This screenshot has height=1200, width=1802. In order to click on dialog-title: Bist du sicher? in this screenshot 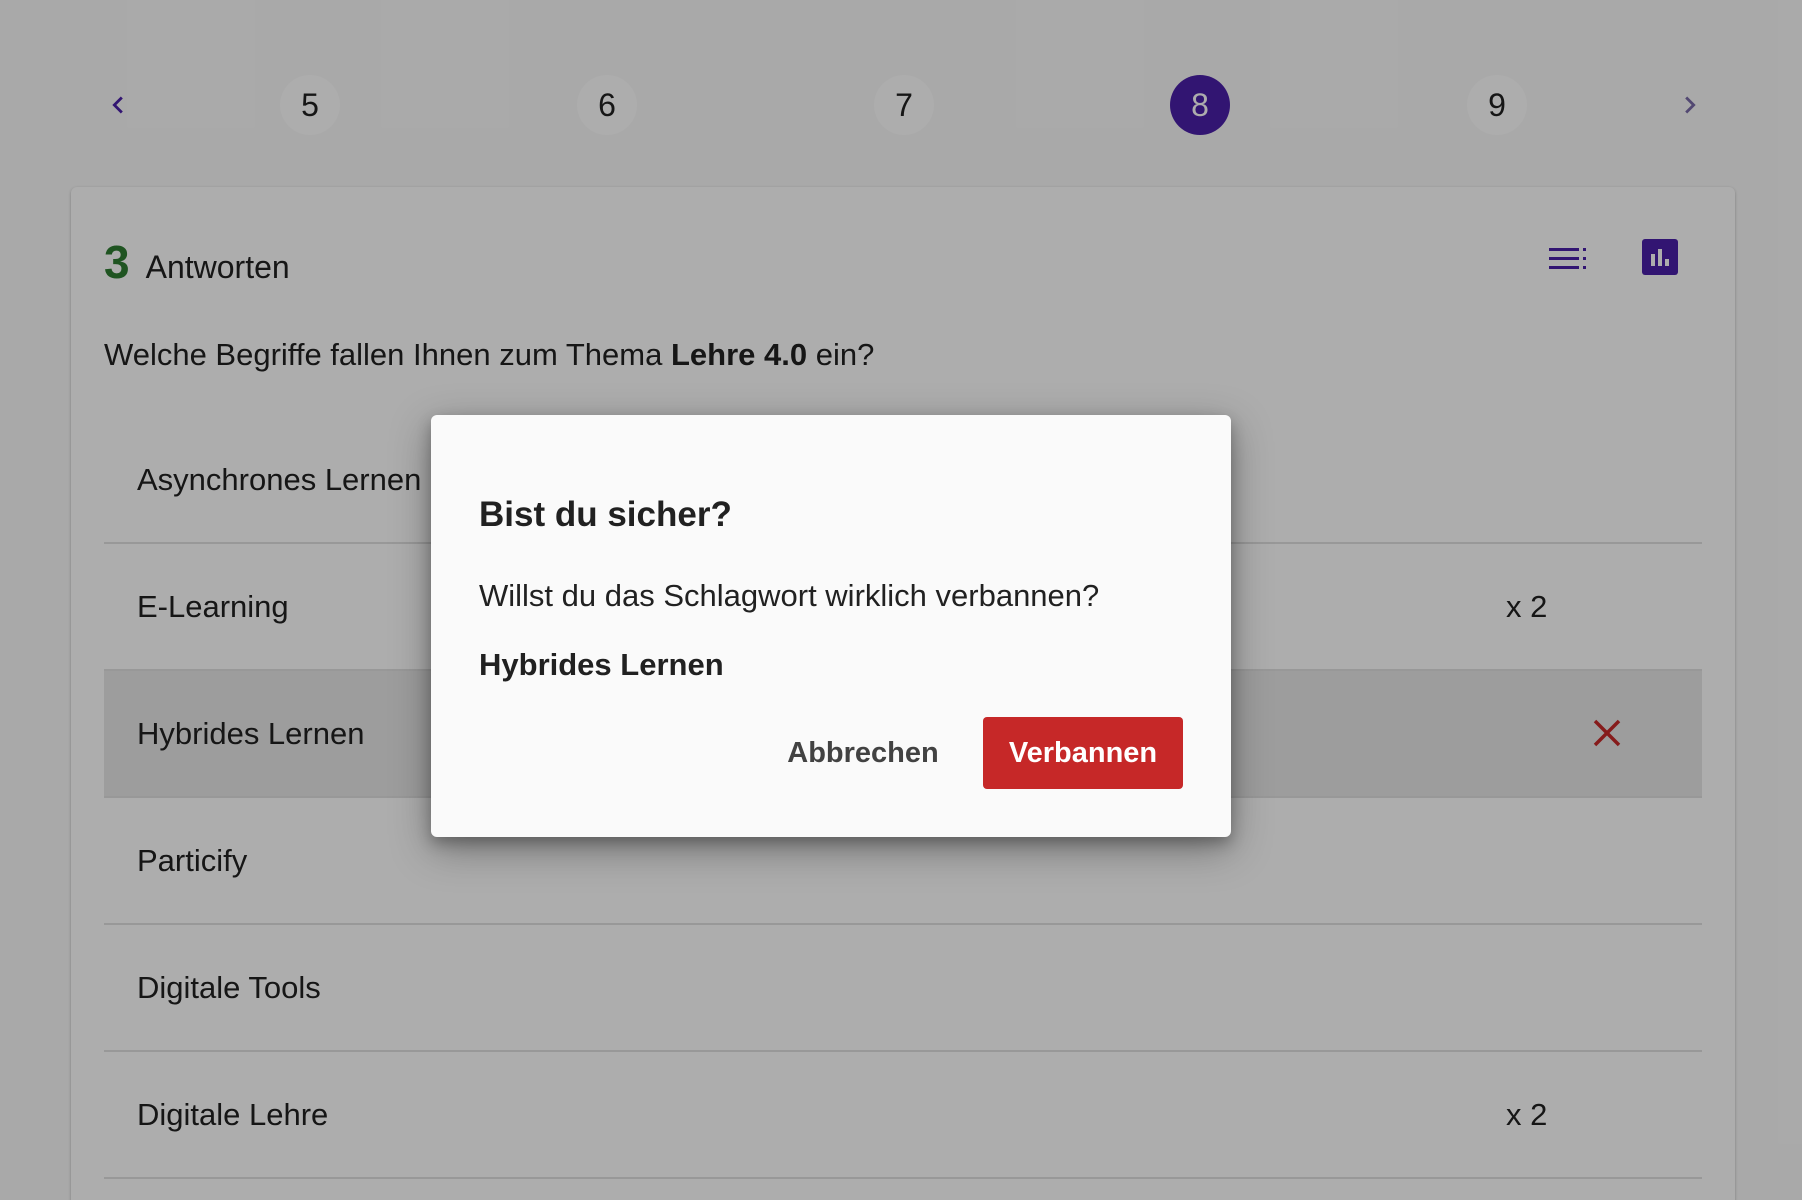, I will do `click(605, 514)`.